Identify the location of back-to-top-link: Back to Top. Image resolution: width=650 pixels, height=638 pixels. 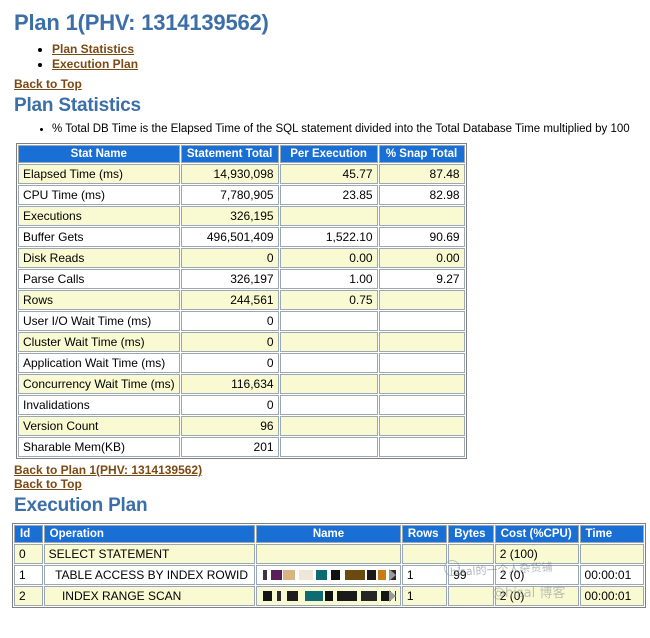
(330, 84).